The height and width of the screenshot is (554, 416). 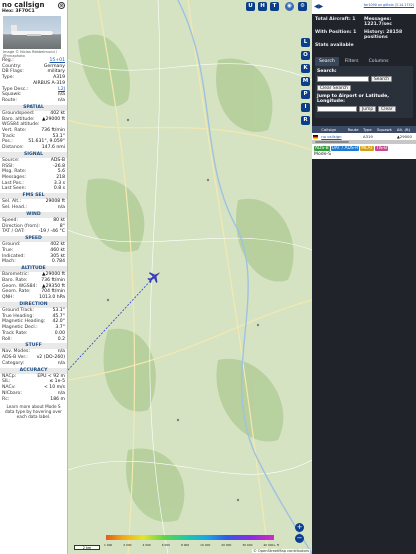 What do you see at coordinates (299, 527) in the screenshot?
I see `zoom-in-button: +` at bounding box center [299, 527].